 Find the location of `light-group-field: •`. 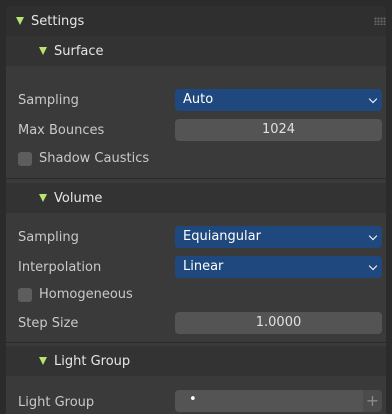

light-group-field: • is located at coordinates (269, 401).